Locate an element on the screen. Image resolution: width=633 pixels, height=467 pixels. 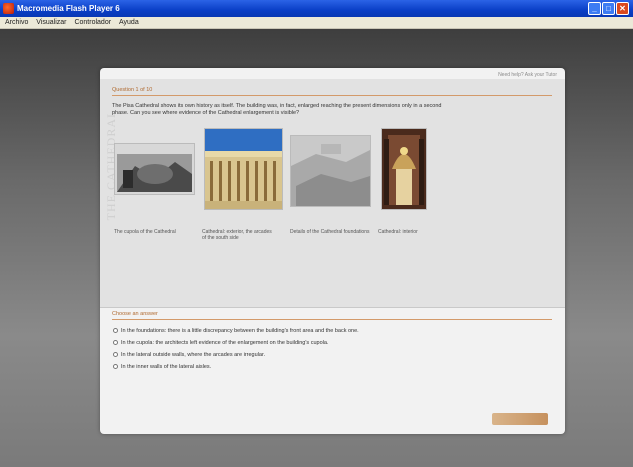
question-divider is located at coordinates (332, 95).